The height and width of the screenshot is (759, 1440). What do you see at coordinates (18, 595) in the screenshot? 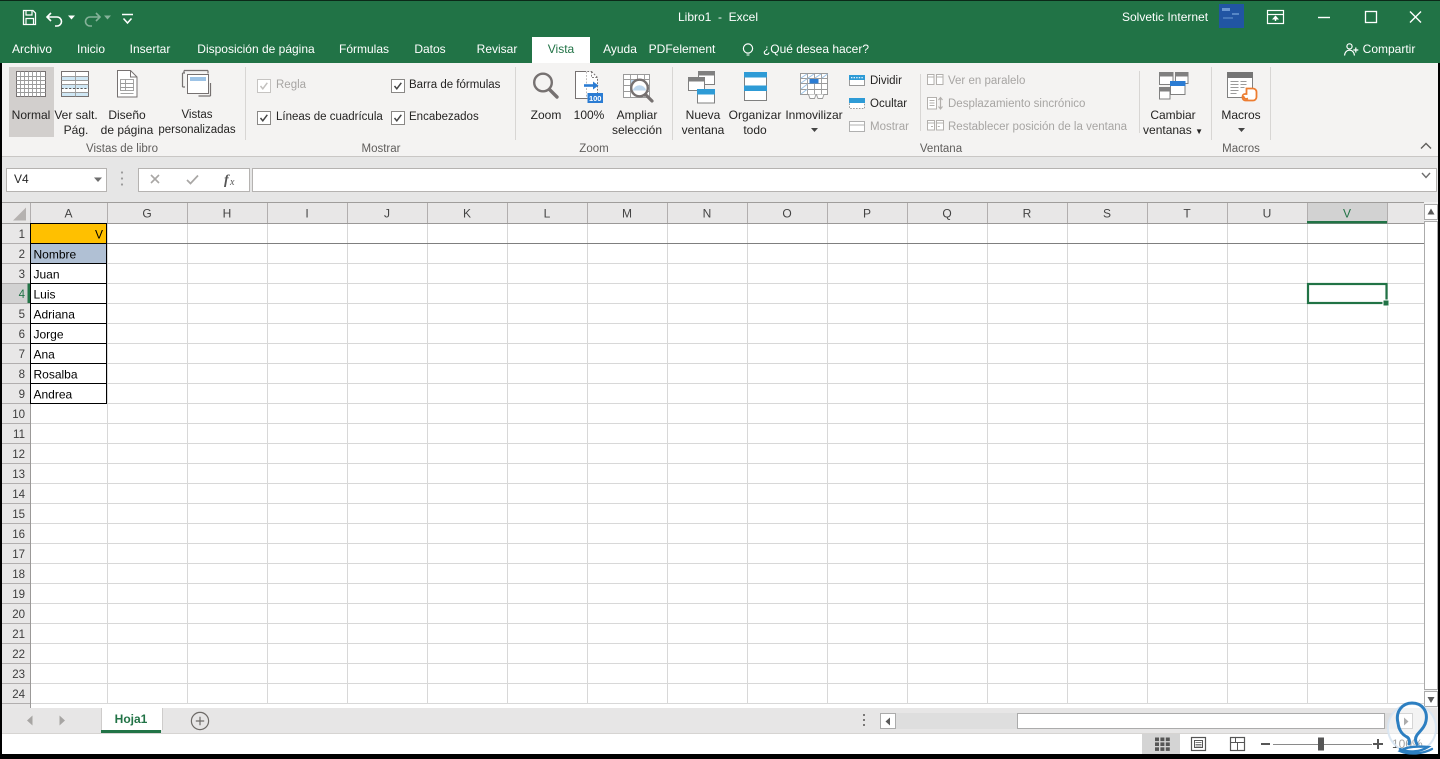
I see `svg-text: 19` at bounding box center [18, 595].